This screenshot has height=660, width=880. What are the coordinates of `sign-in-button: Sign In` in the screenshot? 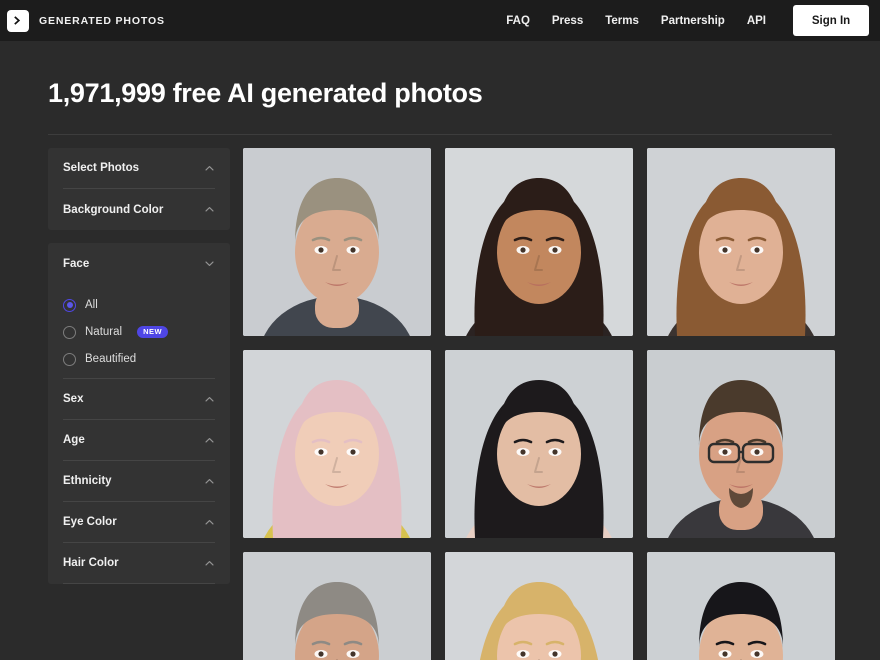 It's located at (831, 20).